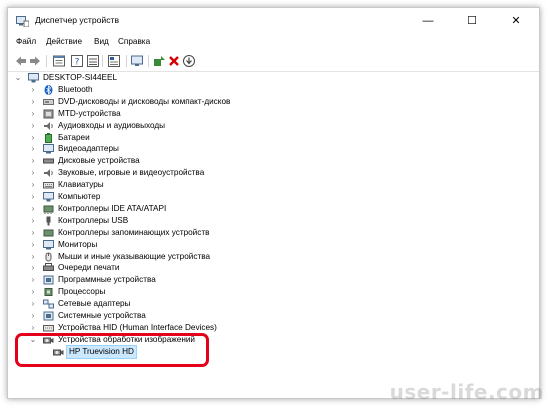 The image size is (550, 408). What do you see at coordinates (75, 89) in the screenshot?
I see `category-label: Bluetooth` at bounding box center [75, 89].